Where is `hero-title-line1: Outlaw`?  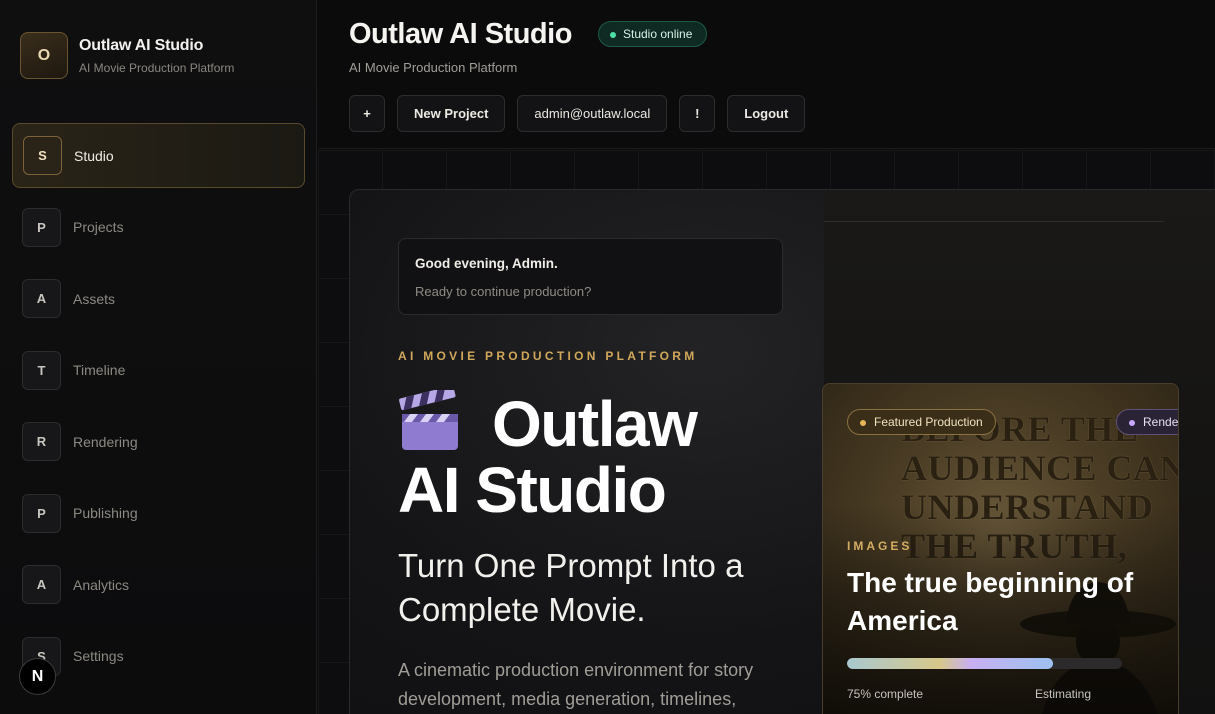
hero-title-line1: Outlaw is located at coordinates (595, 424).